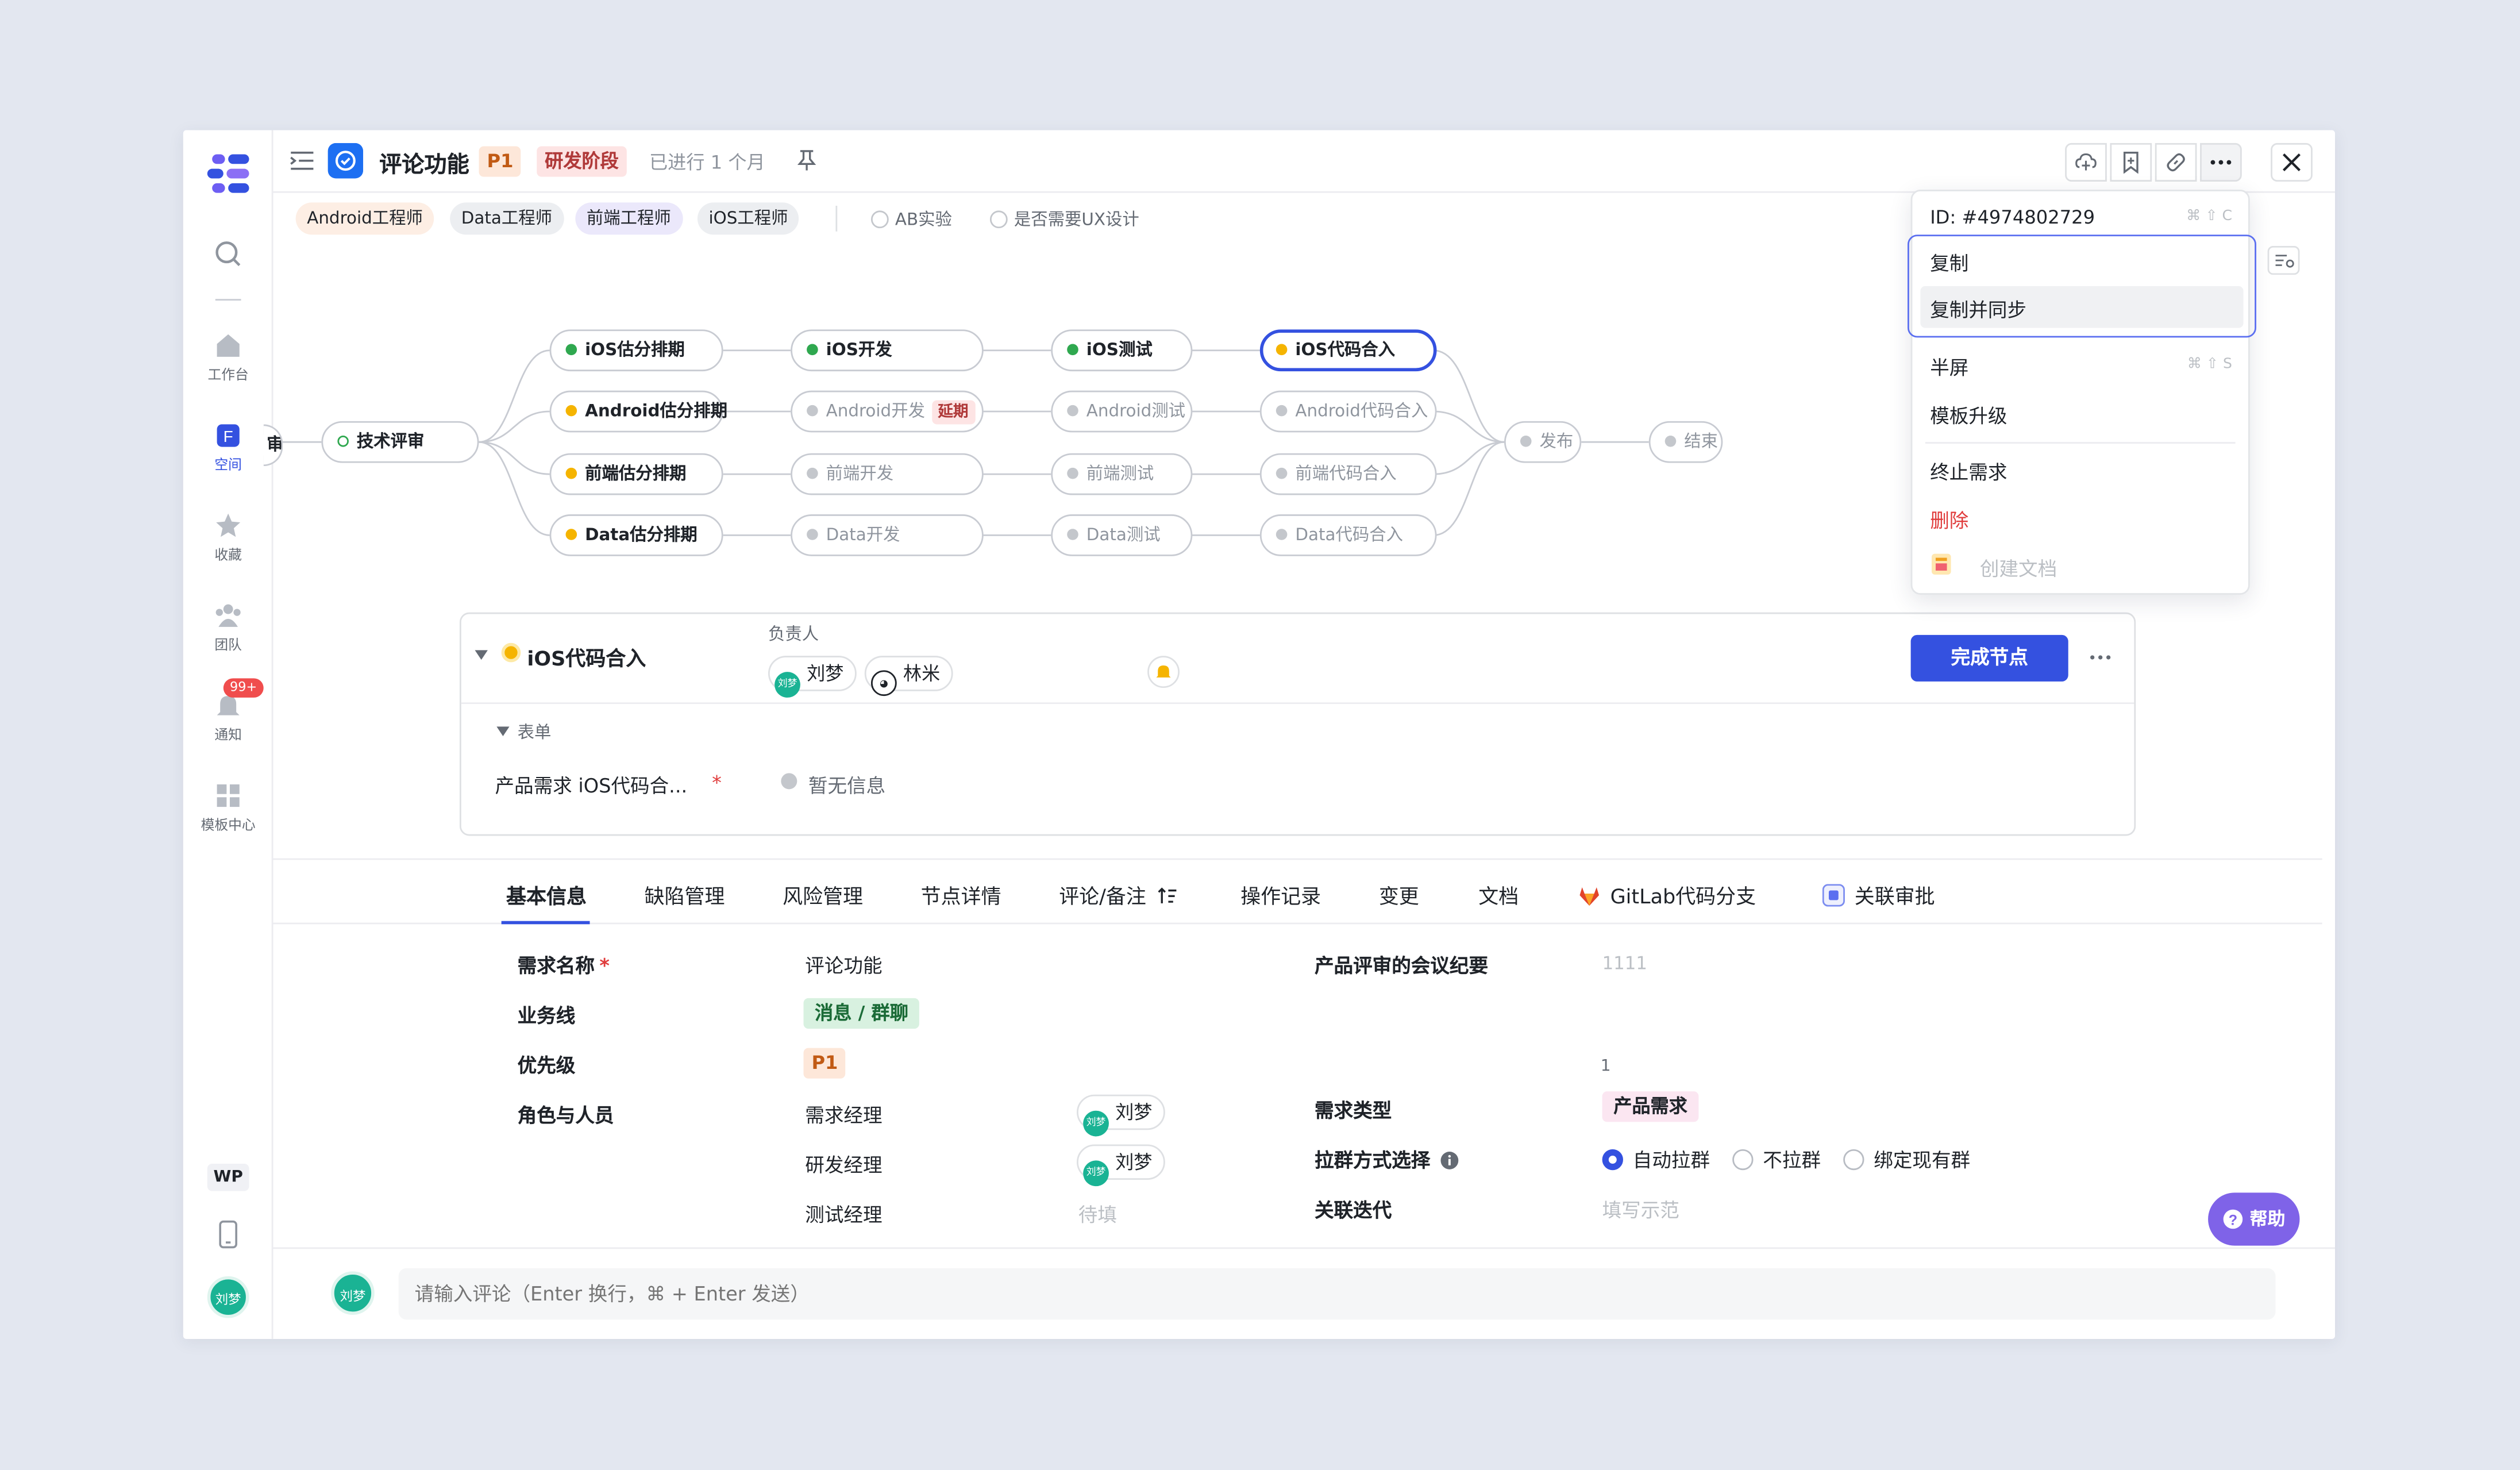  What do you see at coordinates (823, 894) in the screenshot?
I see `tab-risks: 风险管理` at bounding box center [823, 894].